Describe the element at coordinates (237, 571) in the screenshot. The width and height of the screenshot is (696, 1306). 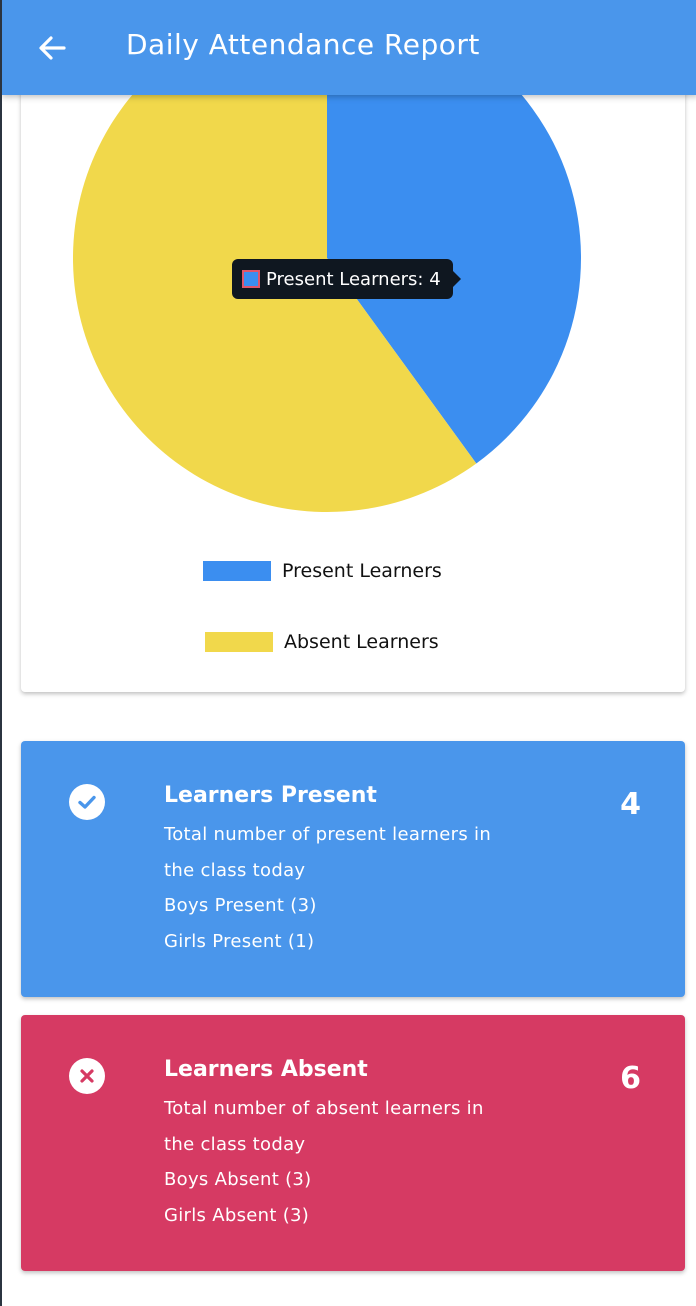
I see `legend-swatch-present` at that location.